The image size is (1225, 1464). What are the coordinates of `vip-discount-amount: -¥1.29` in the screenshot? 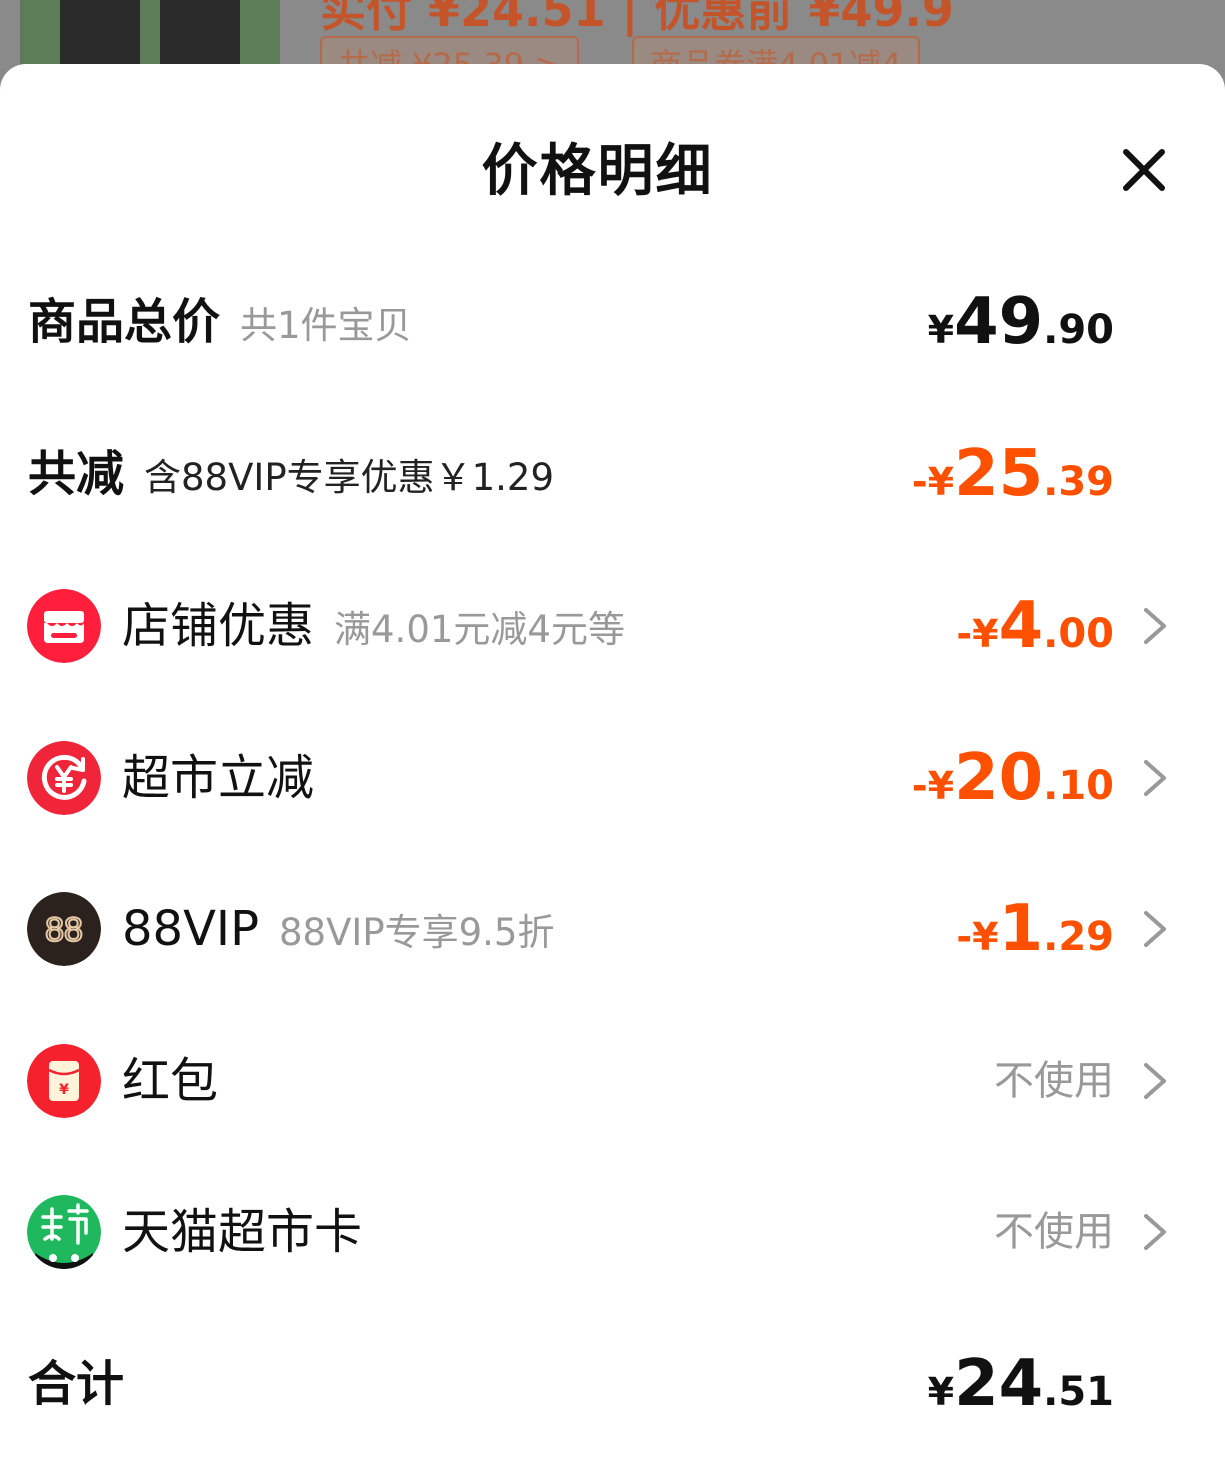 It's located at (1035, 929).